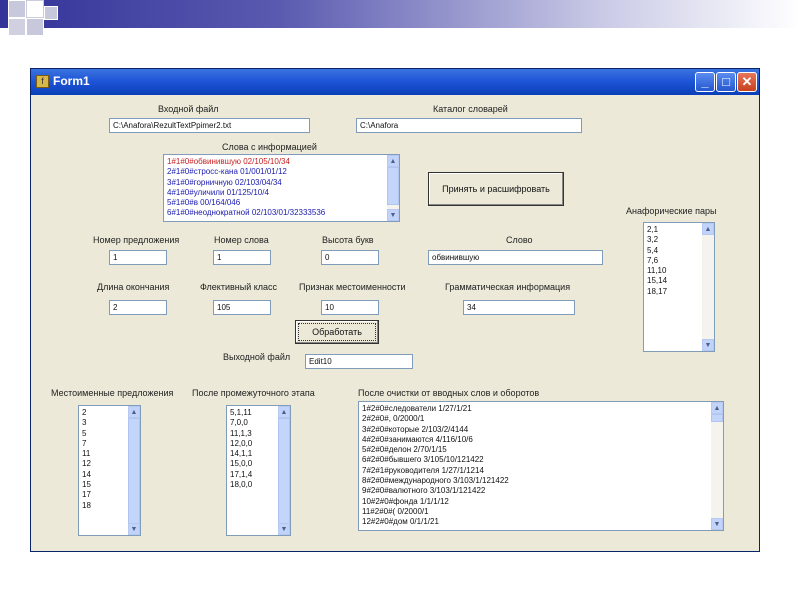 This screenshot has width=800, height=600. Describe the element at coordinates (276, 193) in the screenshot. I see `list-item: 4#1#0#уличили 01/125/10/4` at that location.